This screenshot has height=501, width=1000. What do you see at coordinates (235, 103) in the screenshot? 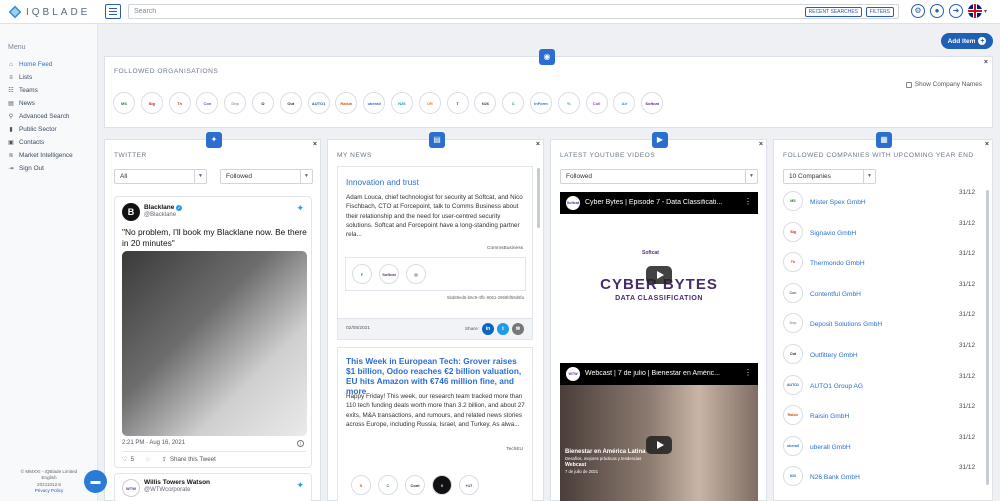
I see `organisation-logo: Dep` at bounding box center [235, 103].